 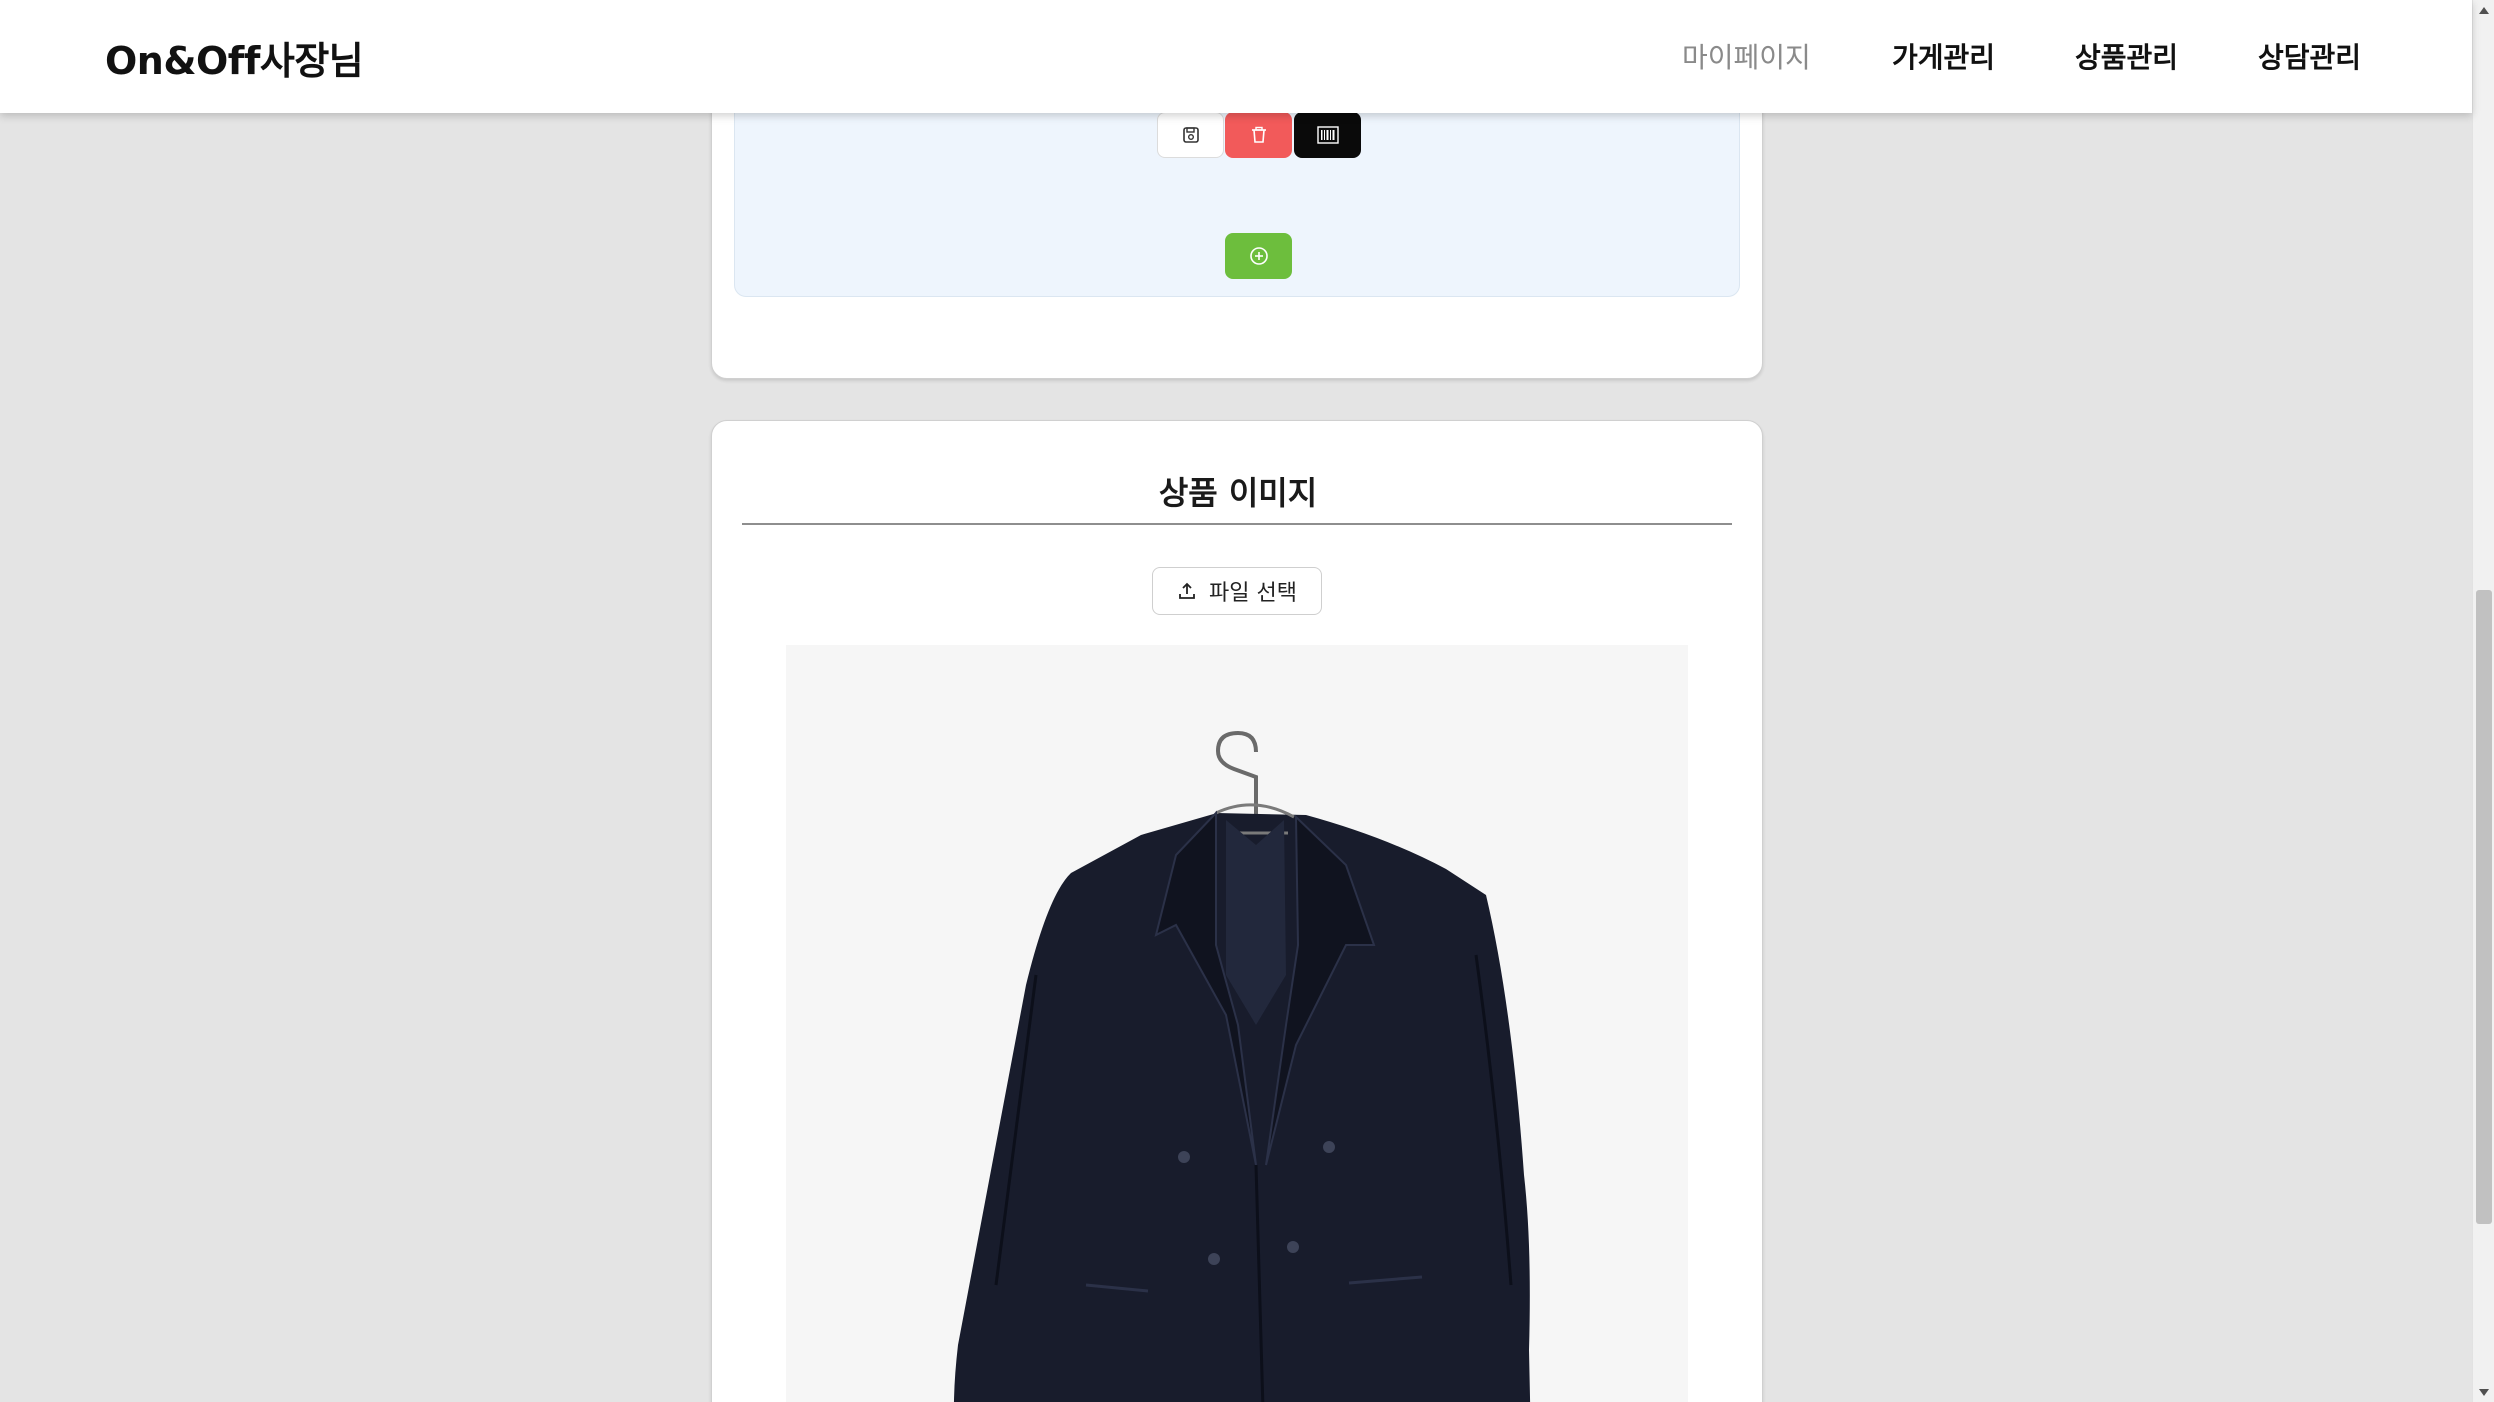 What do you see at coordinates (2309, 56) in the screenshot?
I see `nav-consultation-management: 상담관리` at bounding box center [2309, 56].